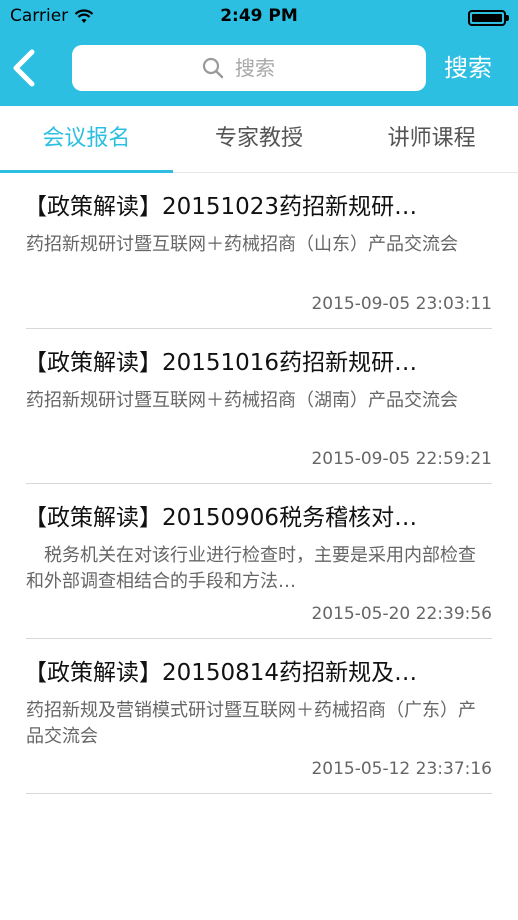 Image resolution: width=518 pixels, height=920 pixels. I want to click on status-bar: Carrier 2:49 PM, so click(259, 17).